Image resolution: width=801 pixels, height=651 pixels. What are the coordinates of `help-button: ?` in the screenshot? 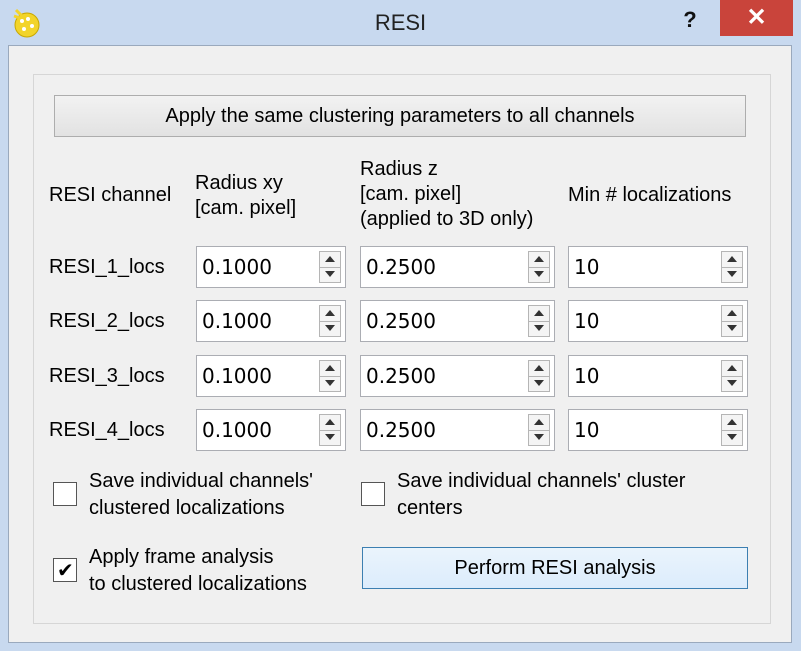 It's located at (690, 20).